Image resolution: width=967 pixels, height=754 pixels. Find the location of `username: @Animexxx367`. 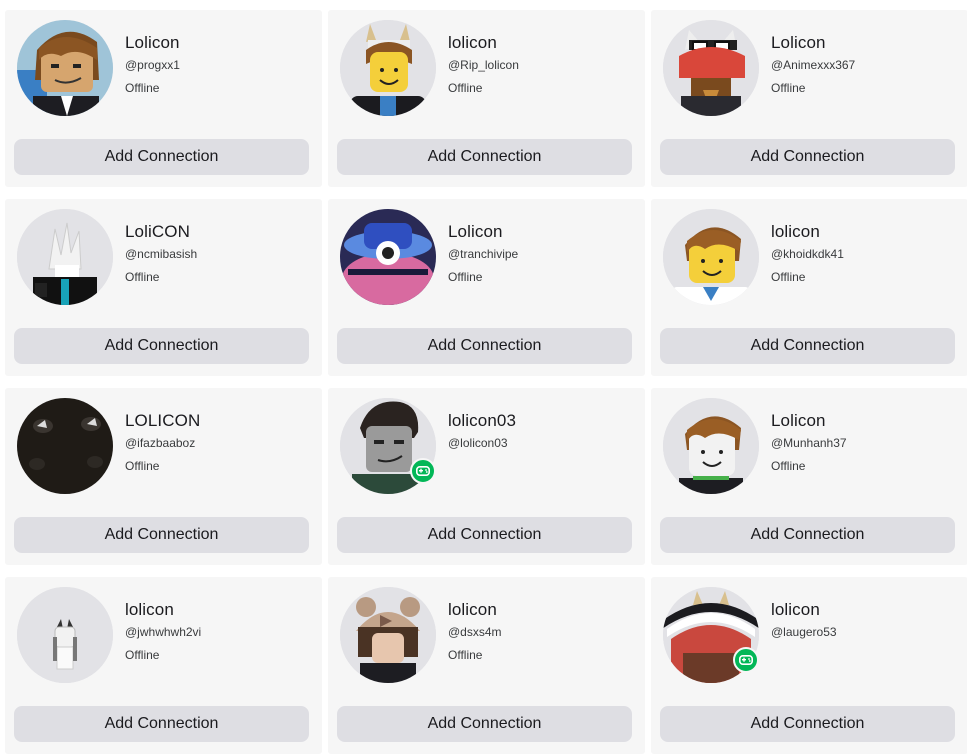

username: @Animexxx367 is located at coordinates (813, 65).